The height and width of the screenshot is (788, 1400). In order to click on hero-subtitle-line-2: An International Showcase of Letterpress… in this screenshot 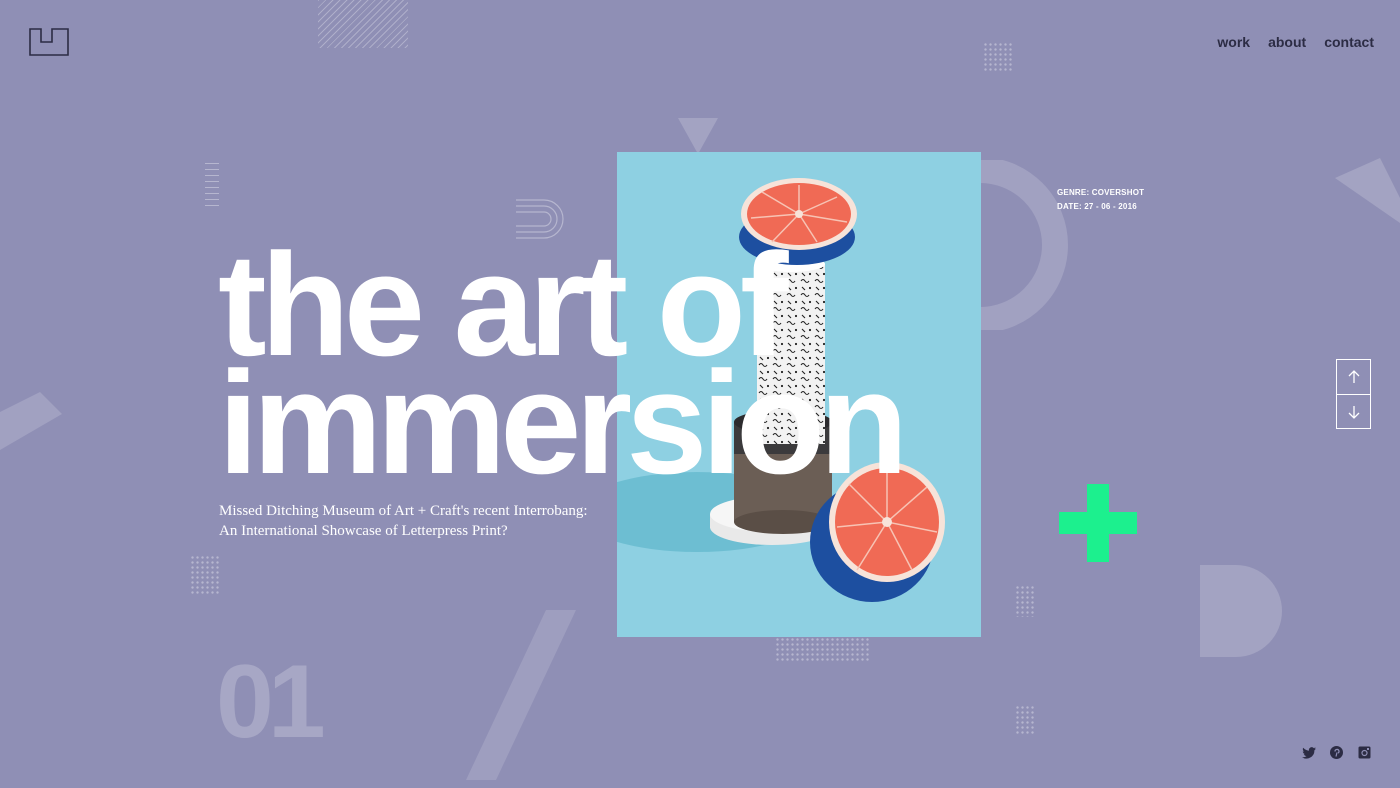, I will do `click(363, 530)`.